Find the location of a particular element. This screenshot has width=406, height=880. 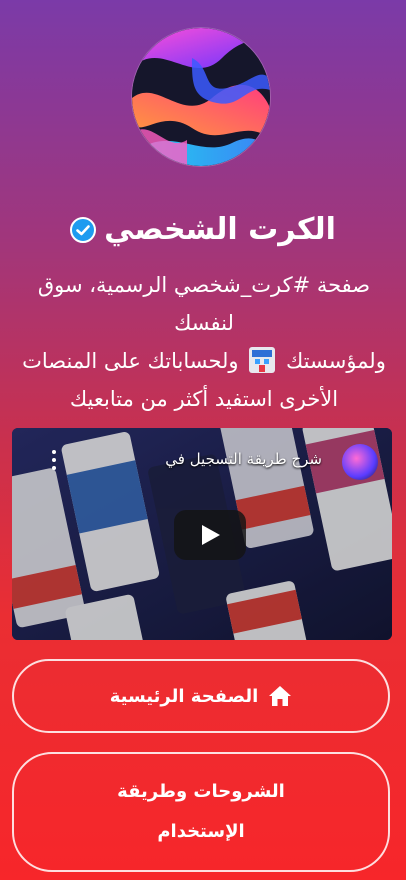

channel-avatar is located at coordinates (360, 462).